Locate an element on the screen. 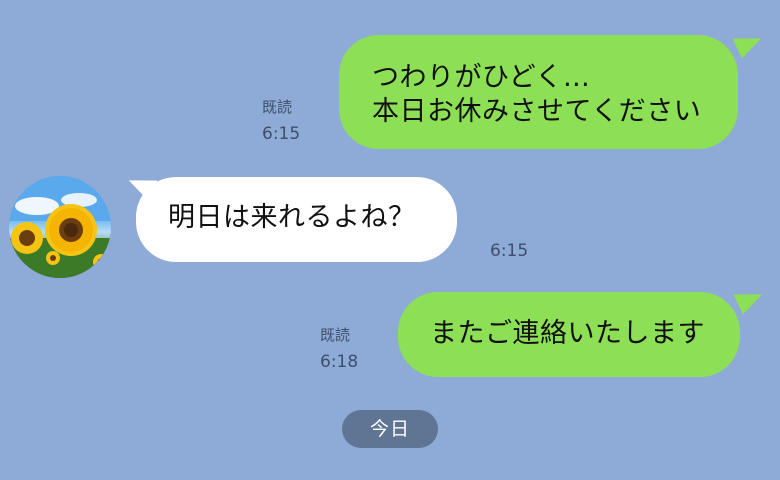 This screenshot has height=480, width=780. message-time: 6:18 is located at coordinates (339, 362).